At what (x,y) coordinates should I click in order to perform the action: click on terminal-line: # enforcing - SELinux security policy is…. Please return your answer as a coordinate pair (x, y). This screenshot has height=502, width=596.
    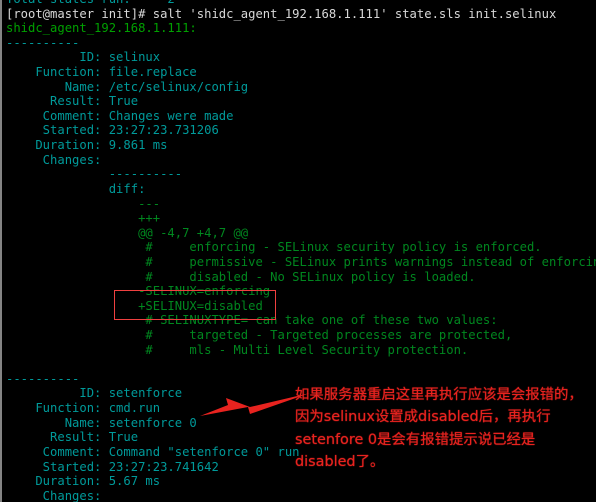
    Looking at the image, I should click on (274, 247).